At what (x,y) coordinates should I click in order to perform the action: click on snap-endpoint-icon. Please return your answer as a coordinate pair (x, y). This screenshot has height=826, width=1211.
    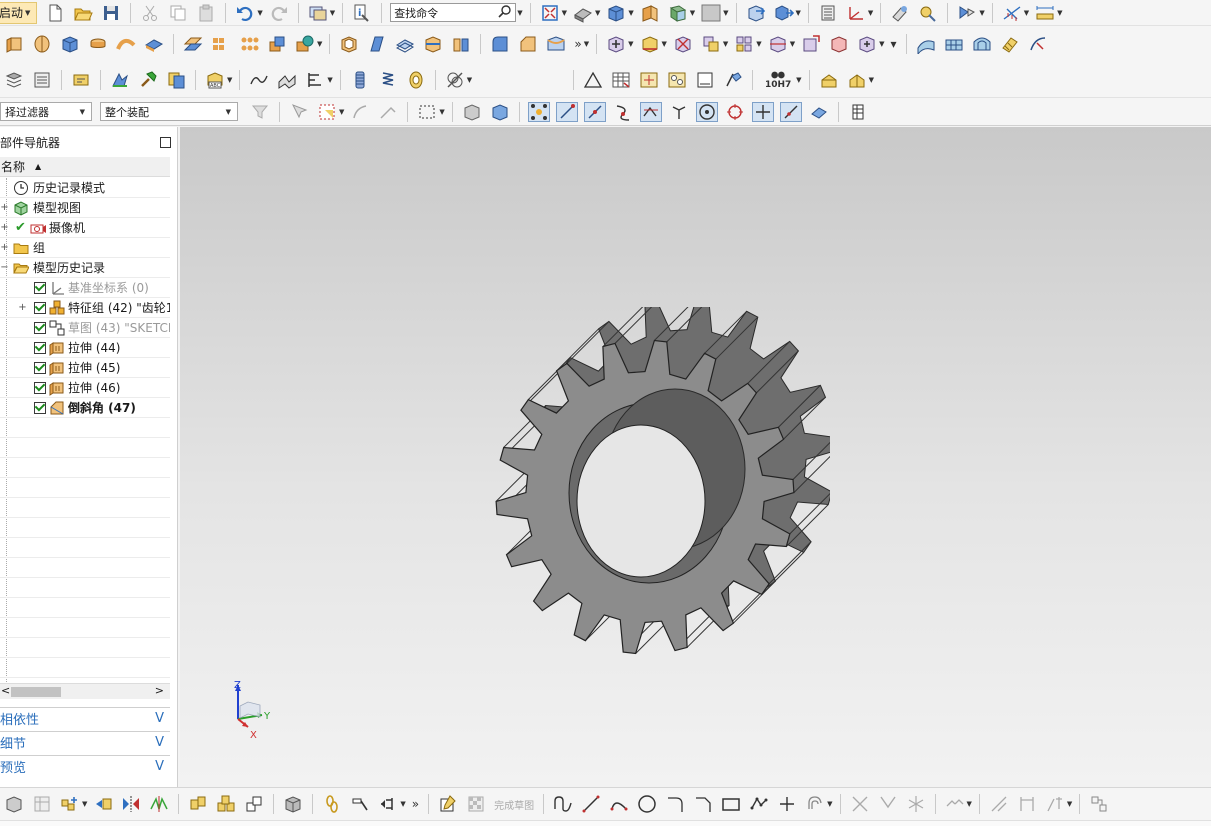
    Looking at the image, I should click on (566, 111).